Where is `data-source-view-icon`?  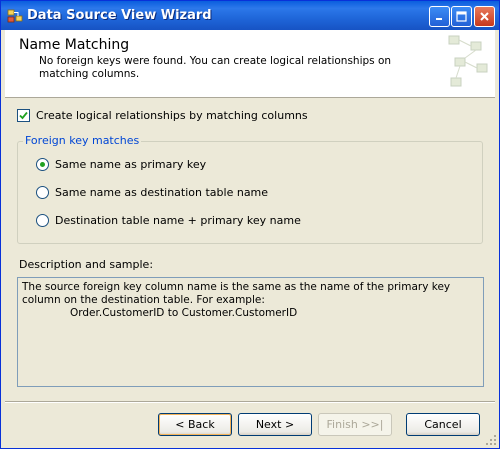 data-source-view-icon is located at coordinates (15, 16).